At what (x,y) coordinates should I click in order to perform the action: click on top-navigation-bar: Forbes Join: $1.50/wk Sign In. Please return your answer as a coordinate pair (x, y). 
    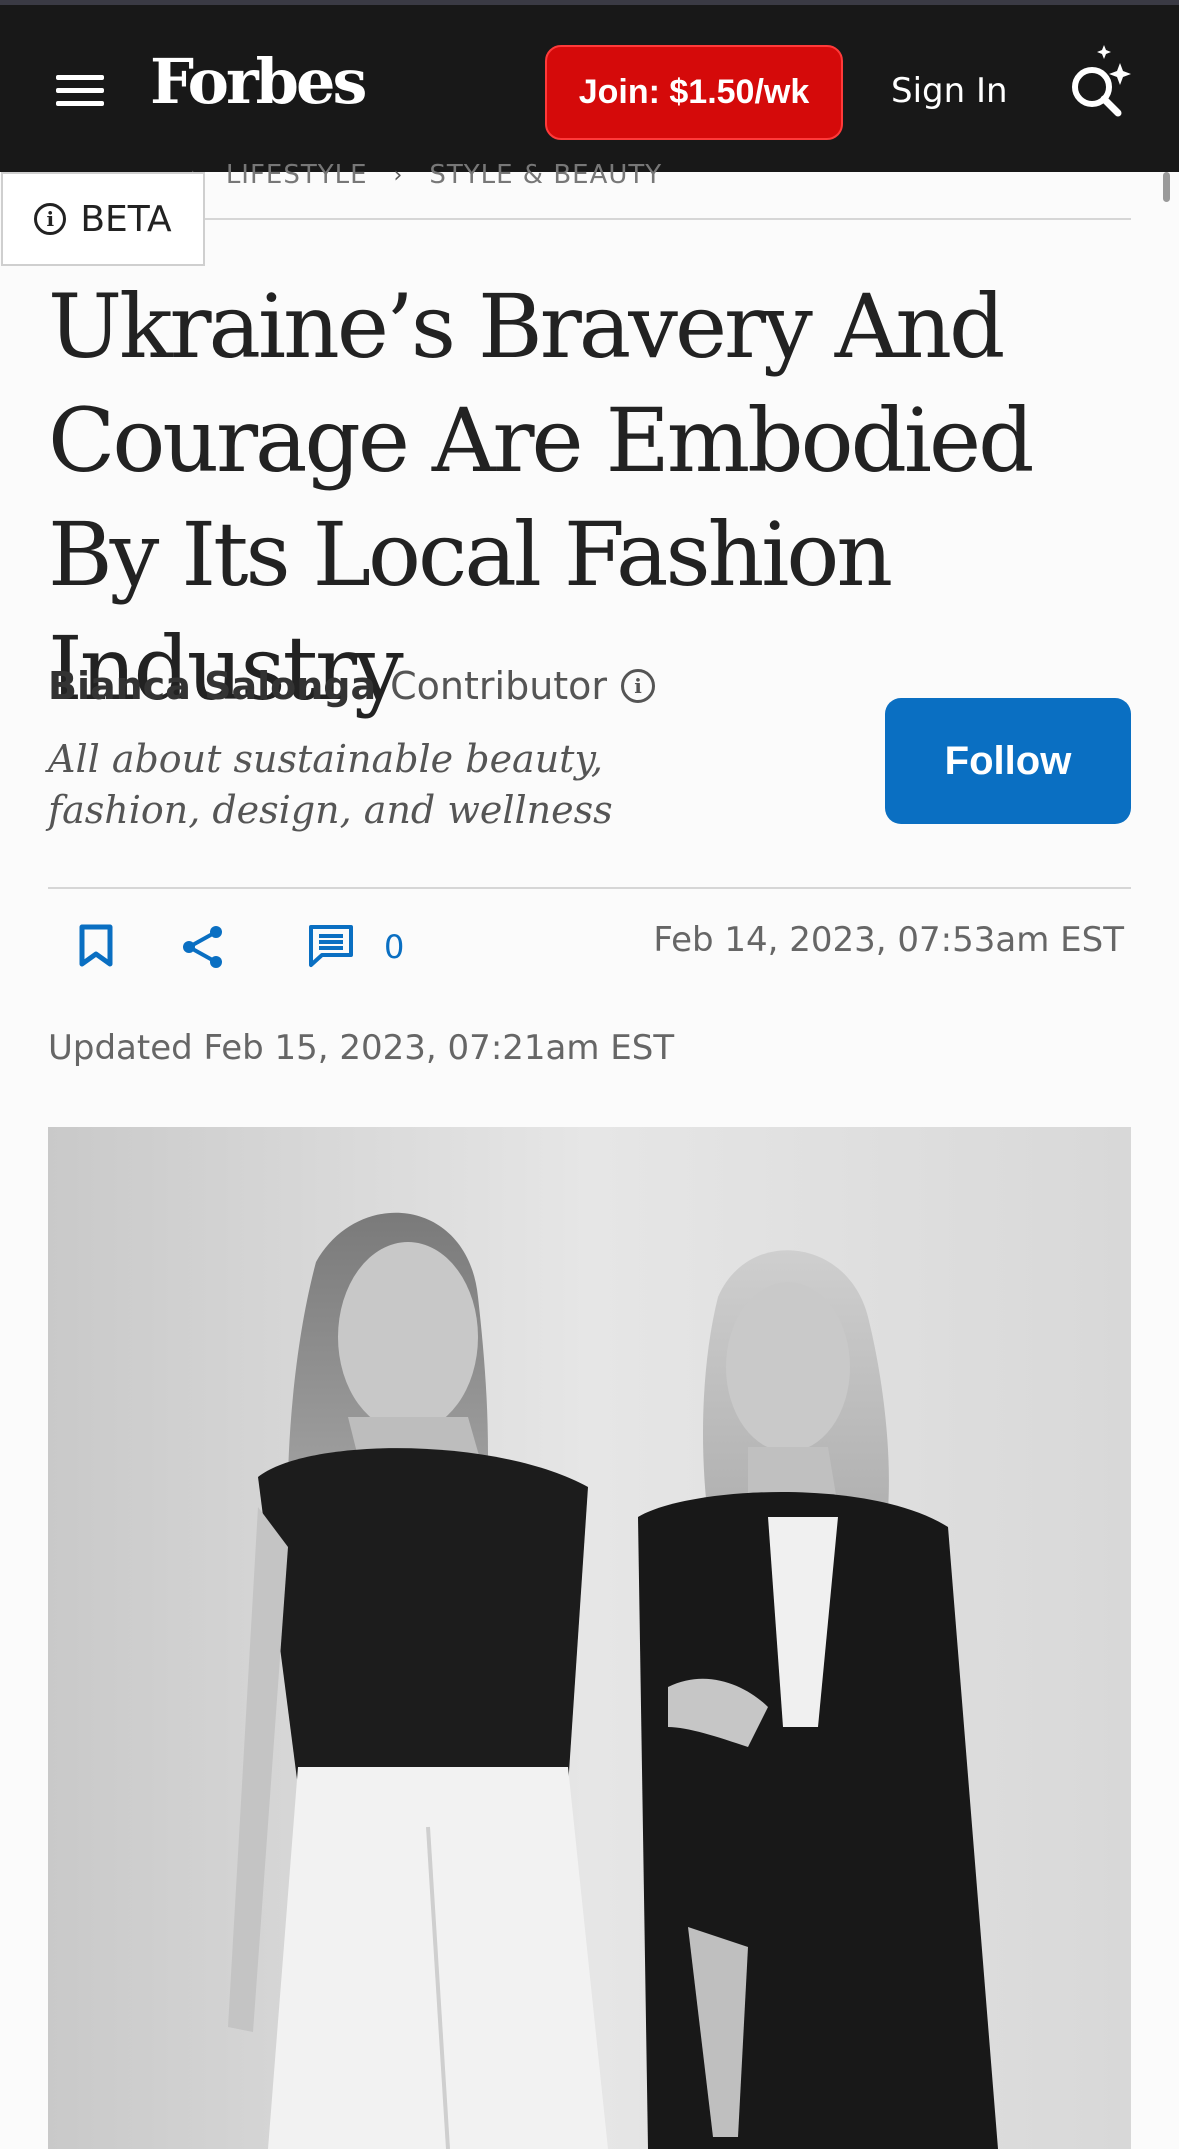
    Looking at the image, I should click on (589, 86).